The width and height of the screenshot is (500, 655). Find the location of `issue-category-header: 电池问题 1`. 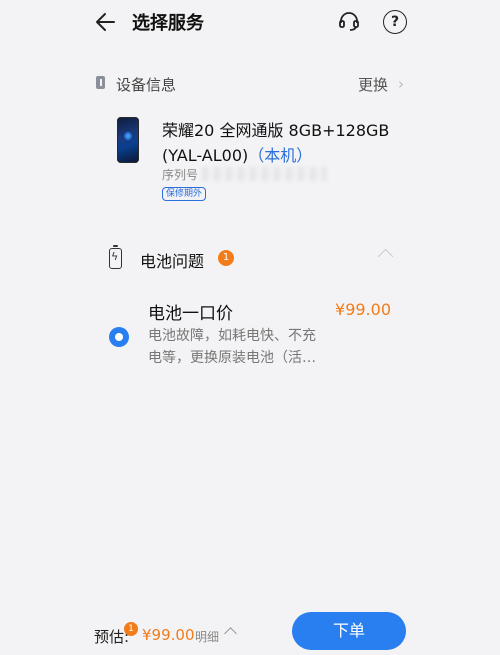

issue-category-header: 电池问题 1 is located at coordinates (250, 260).